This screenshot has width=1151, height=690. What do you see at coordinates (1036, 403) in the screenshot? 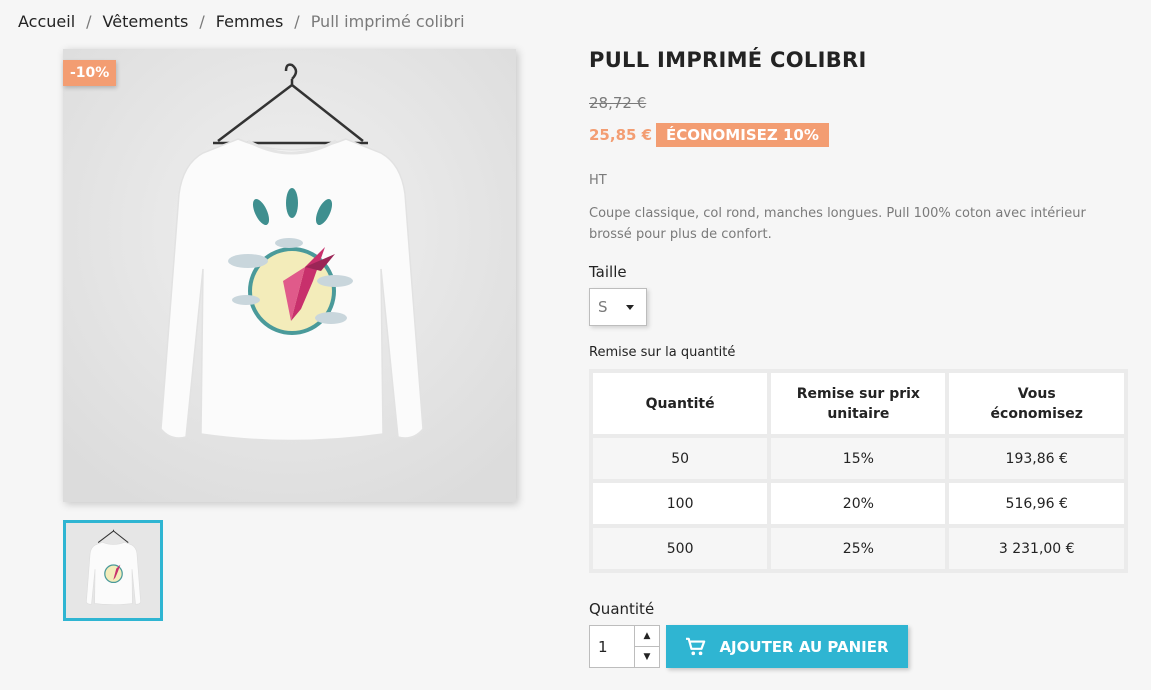
I see `column-header: Vous économisez` at bounding box center [1036, 403].